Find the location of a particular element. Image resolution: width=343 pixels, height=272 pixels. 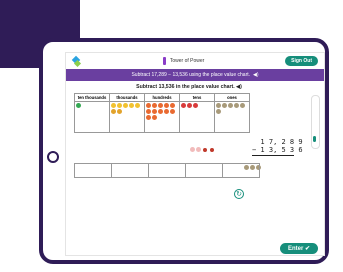

enter-label: Enter is located at coordinates (295, 248).